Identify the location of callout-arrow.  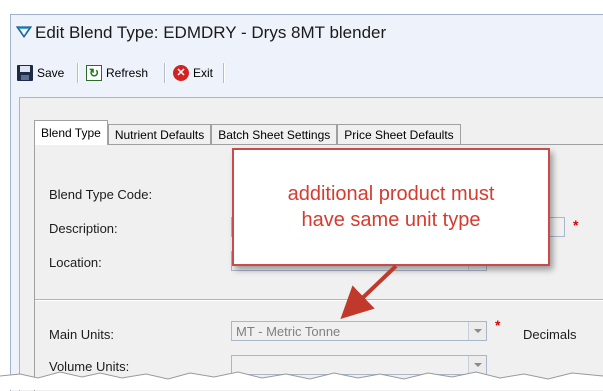
(369, 292).